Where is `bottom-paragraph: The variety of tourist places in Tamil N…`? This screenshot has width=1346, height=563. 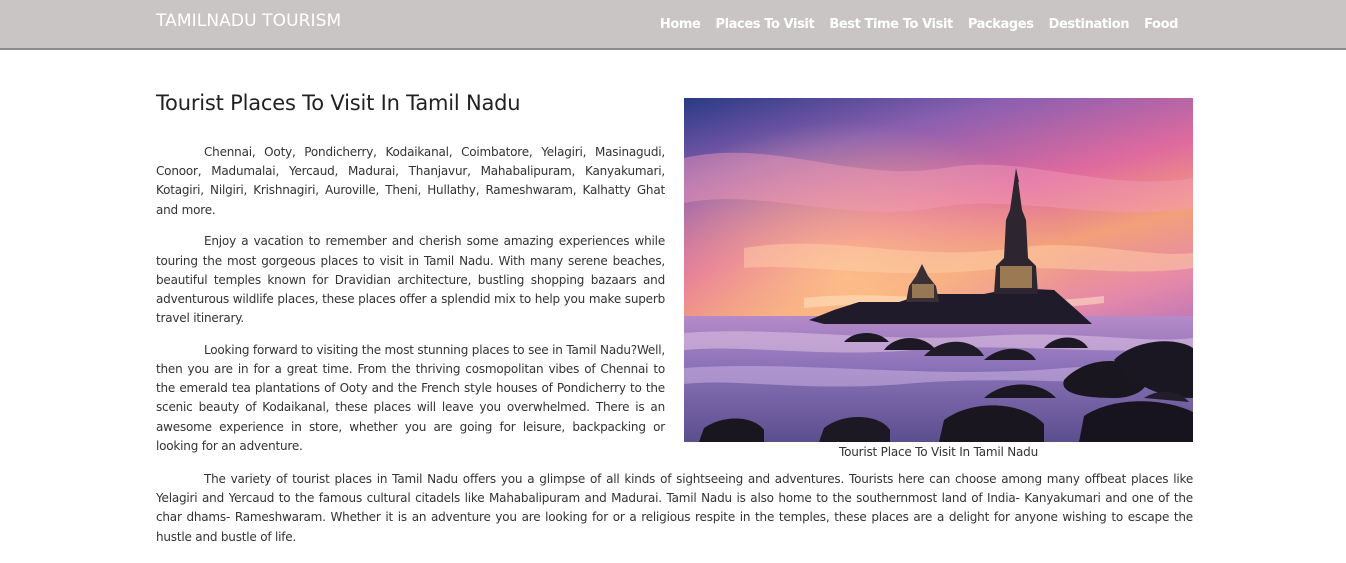 bottom-paragraph: The variety of tourist places in Tamil N… is located at coordinates (674, 508).